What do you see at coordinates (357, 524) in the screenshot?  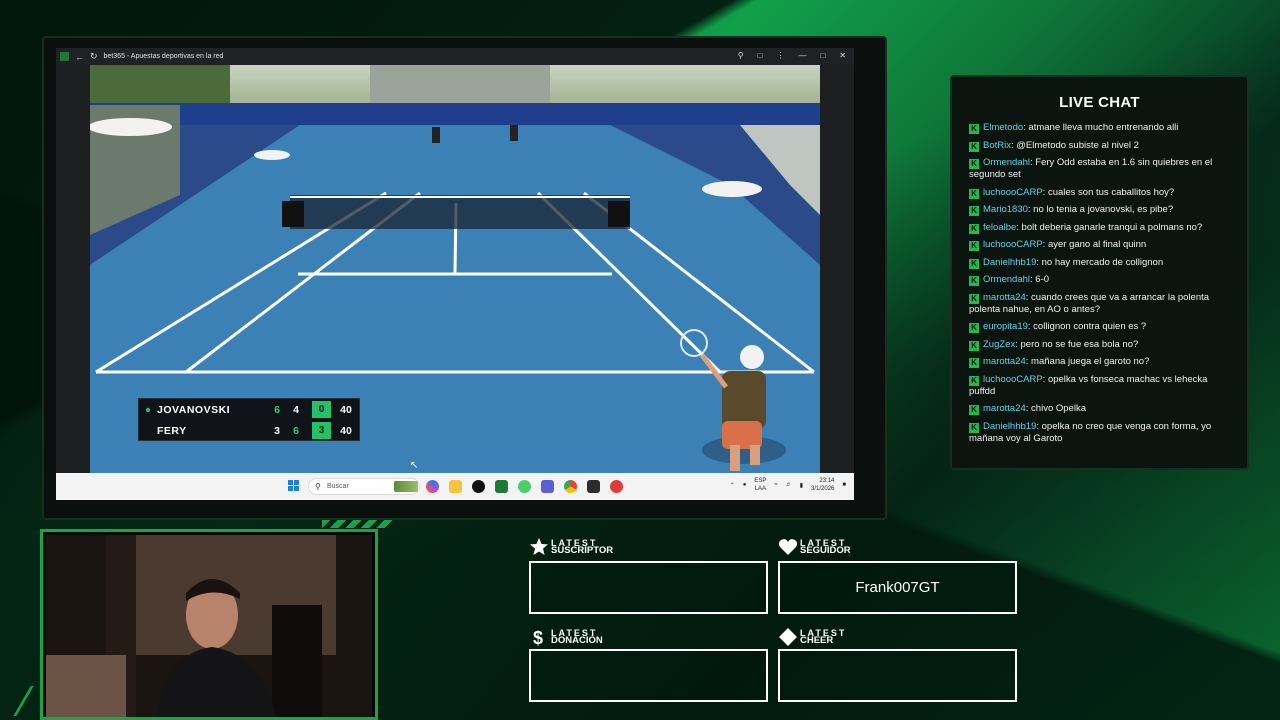 I see `webcam-decoration` at bounding box center [357, 524].